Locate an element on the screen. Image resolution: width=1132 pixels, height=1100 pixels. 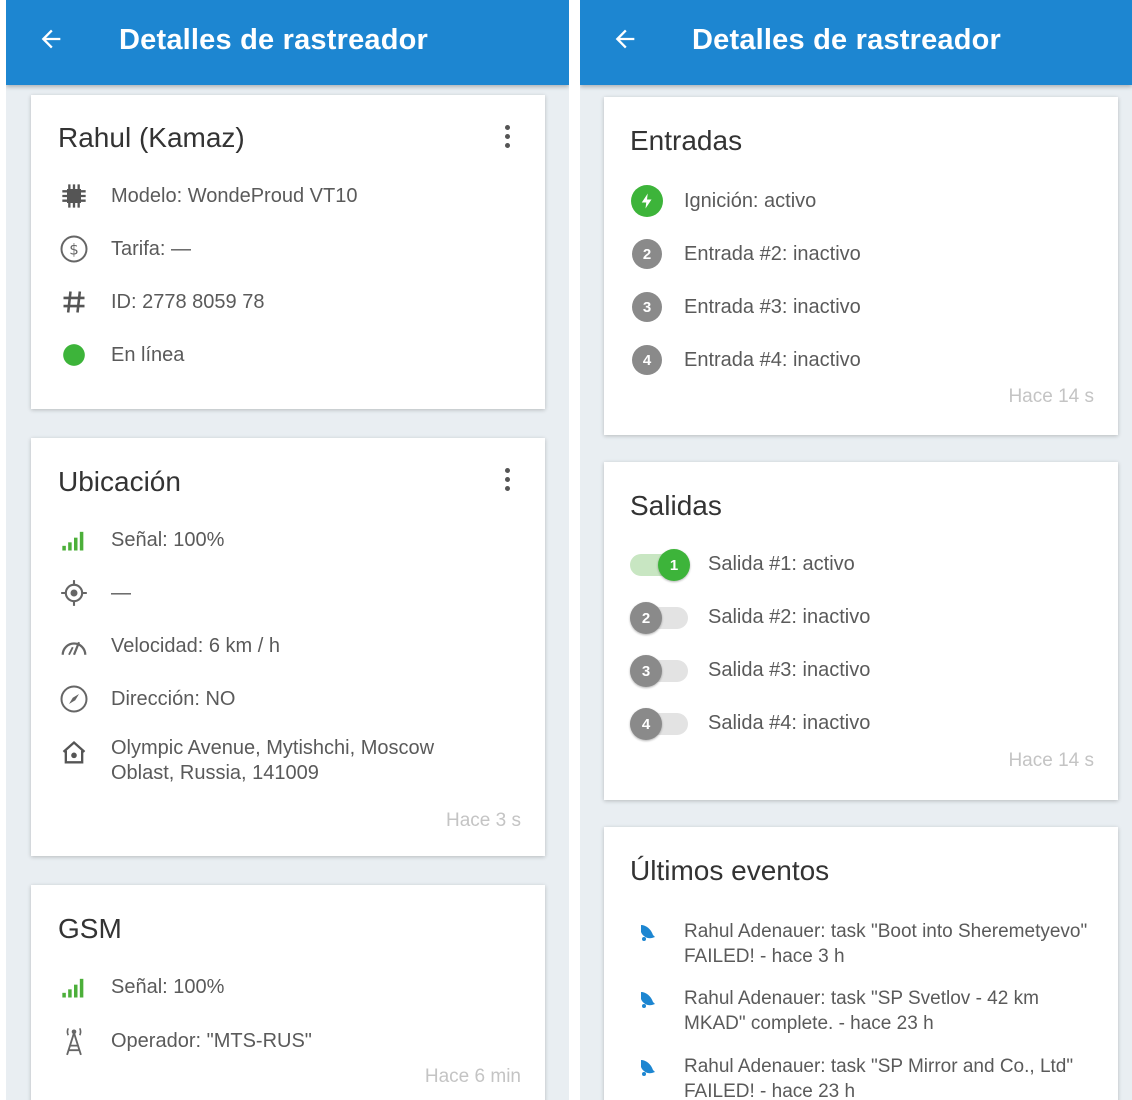
chip-icon is located at coordinates (74, 196).